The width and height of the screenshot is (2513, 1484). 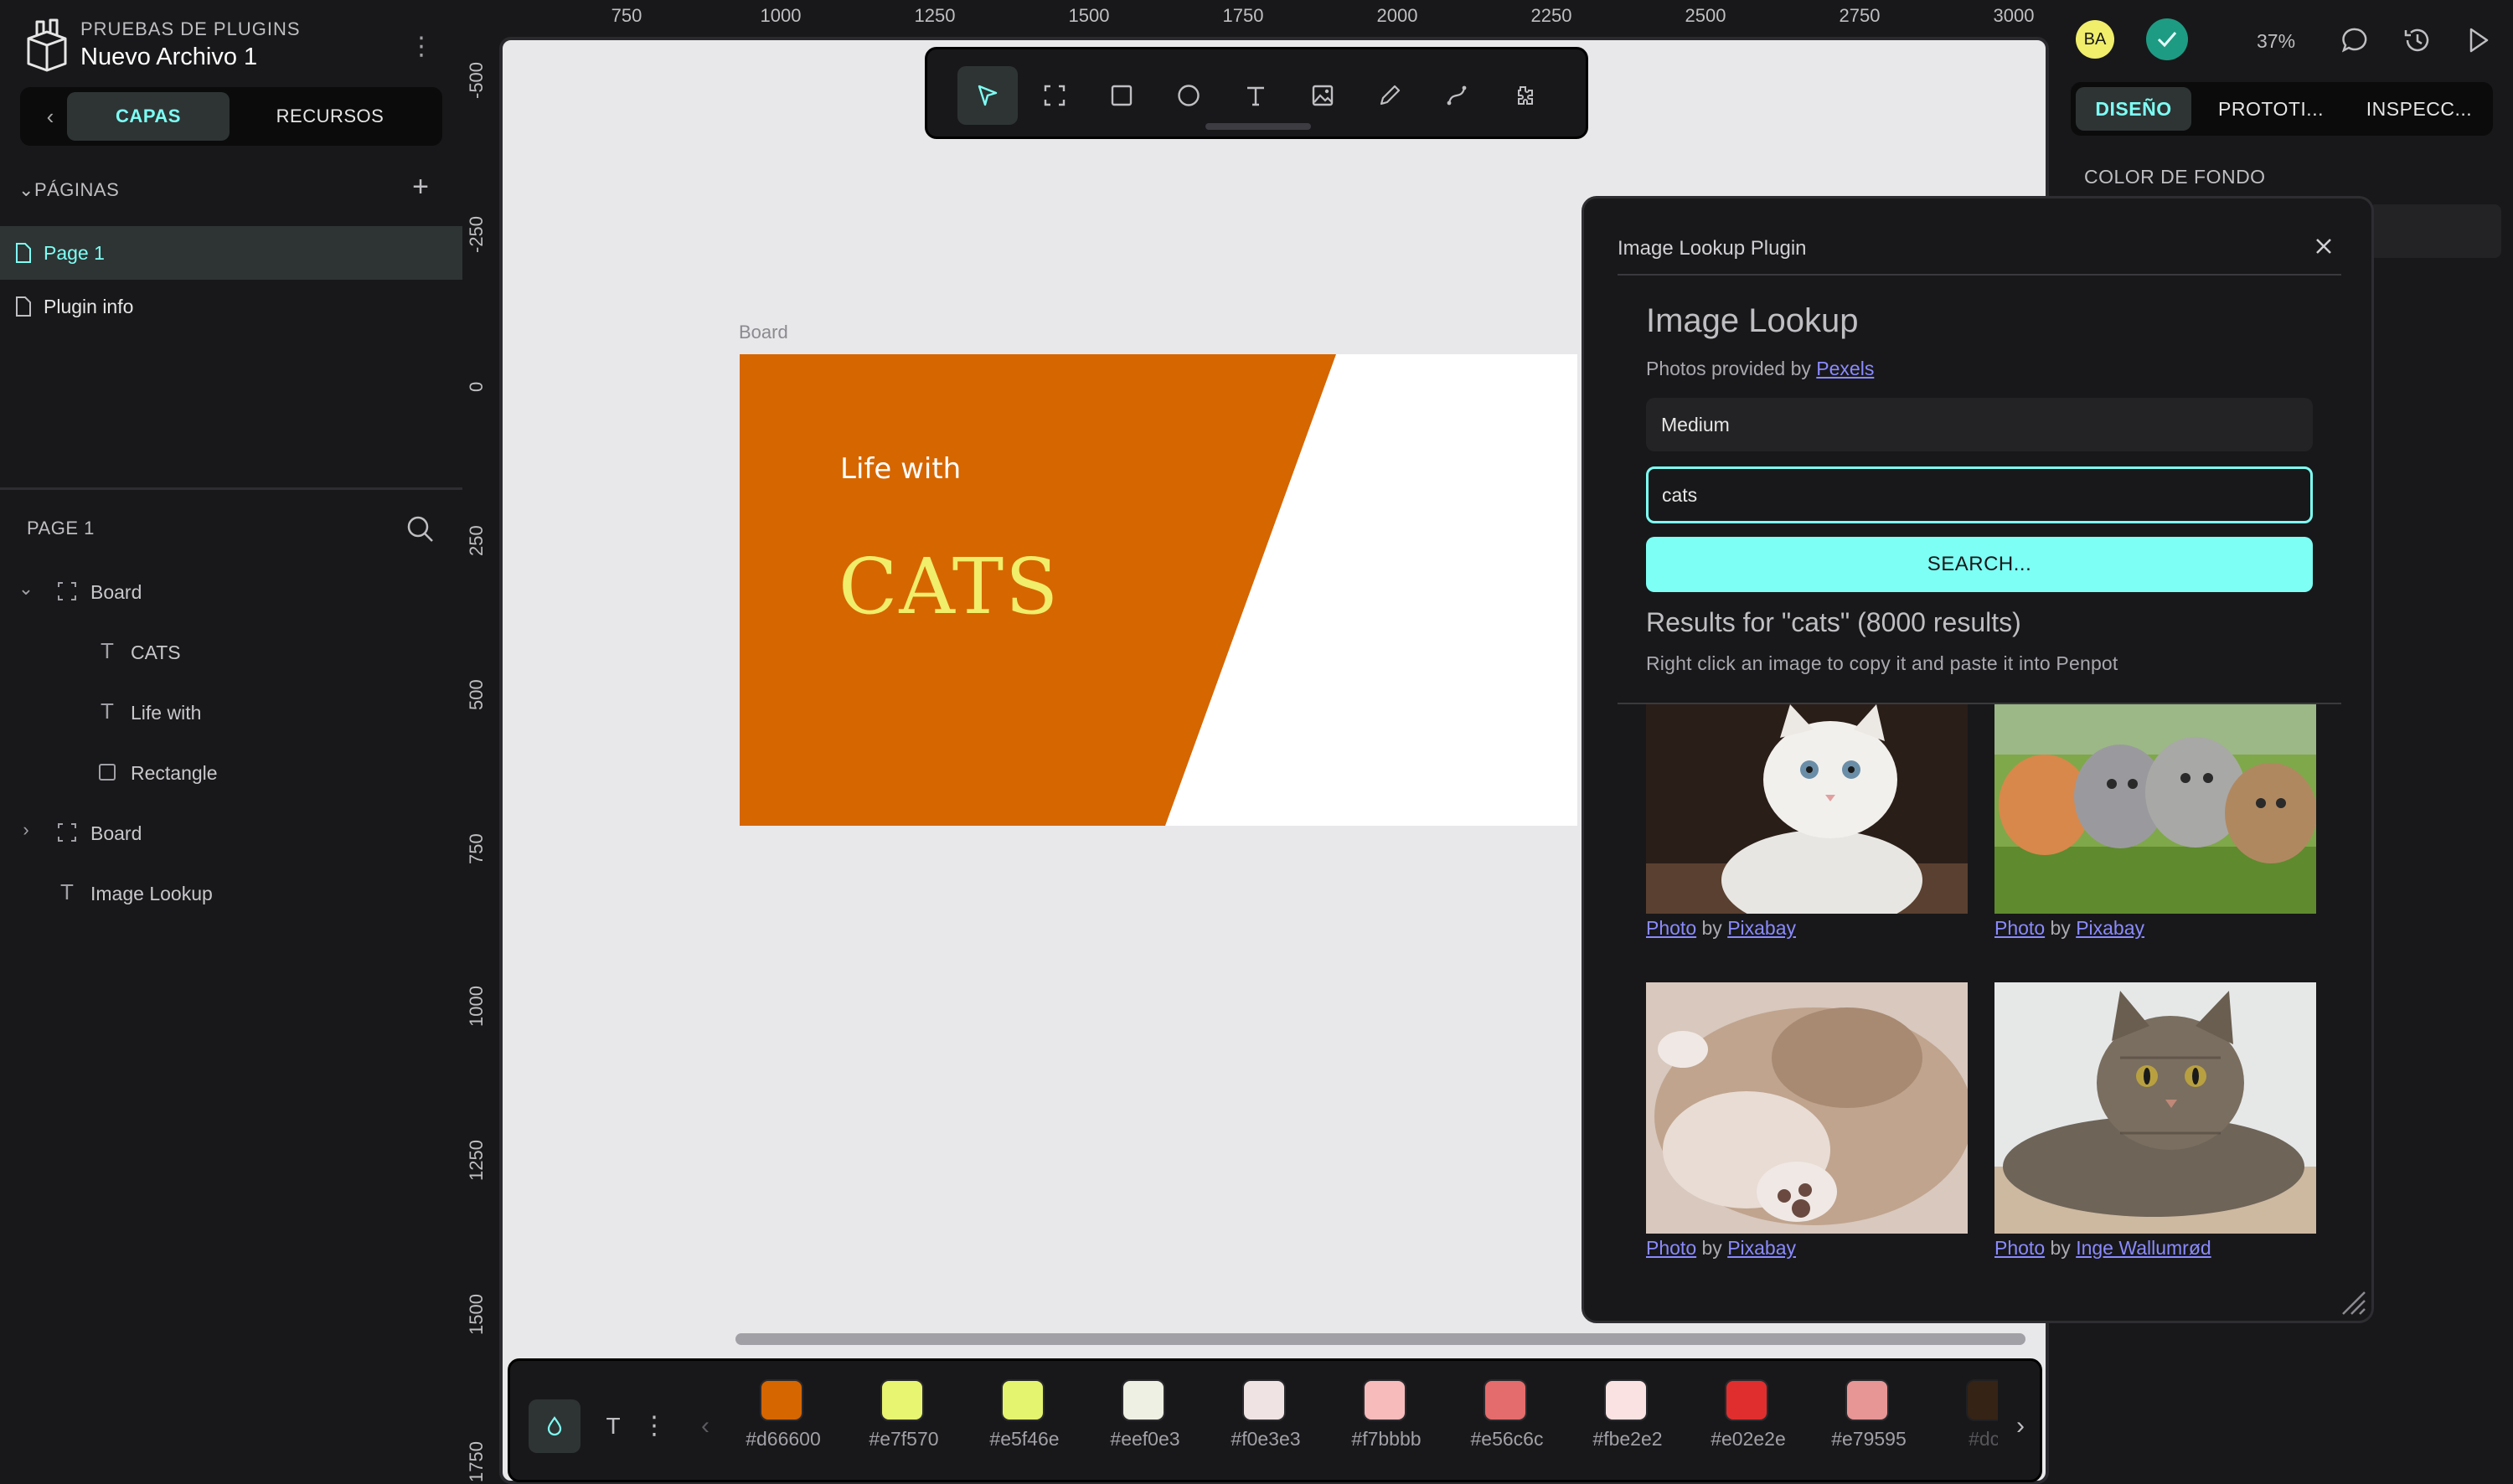 What do you see at coordinates (476, 540) in the screenshot?
I see `ruler-tick: 250` at bounding box center [476, 540].